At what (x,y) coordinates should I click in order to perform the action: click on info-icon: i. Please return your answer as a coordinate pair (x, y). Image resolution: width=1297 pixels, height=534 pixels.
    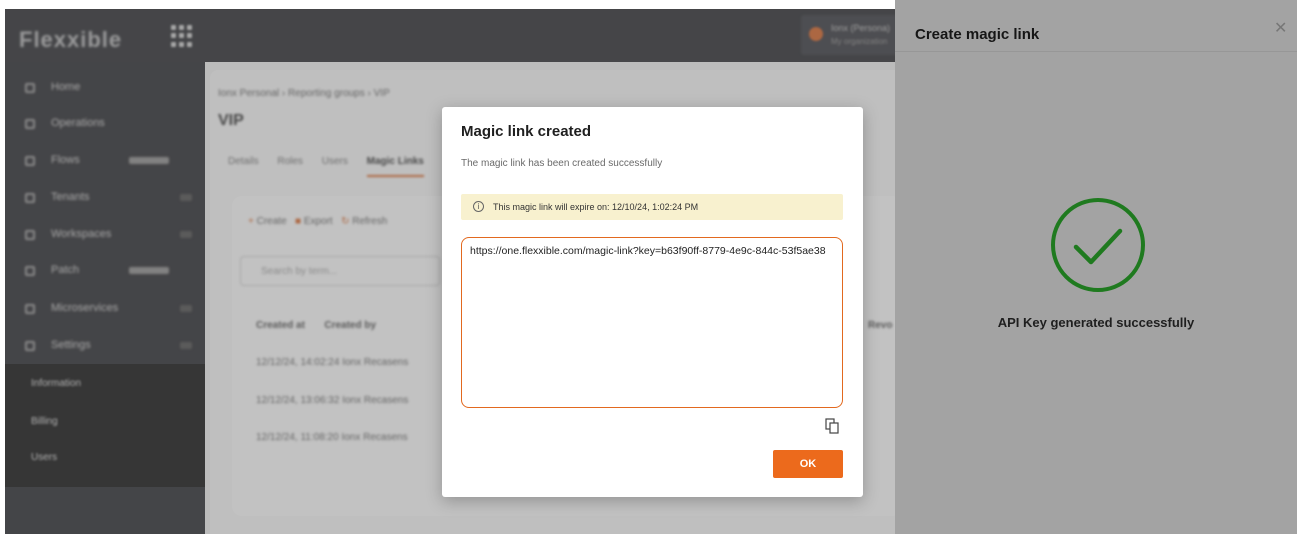
    Looking at the image, I should click on (478, 206).